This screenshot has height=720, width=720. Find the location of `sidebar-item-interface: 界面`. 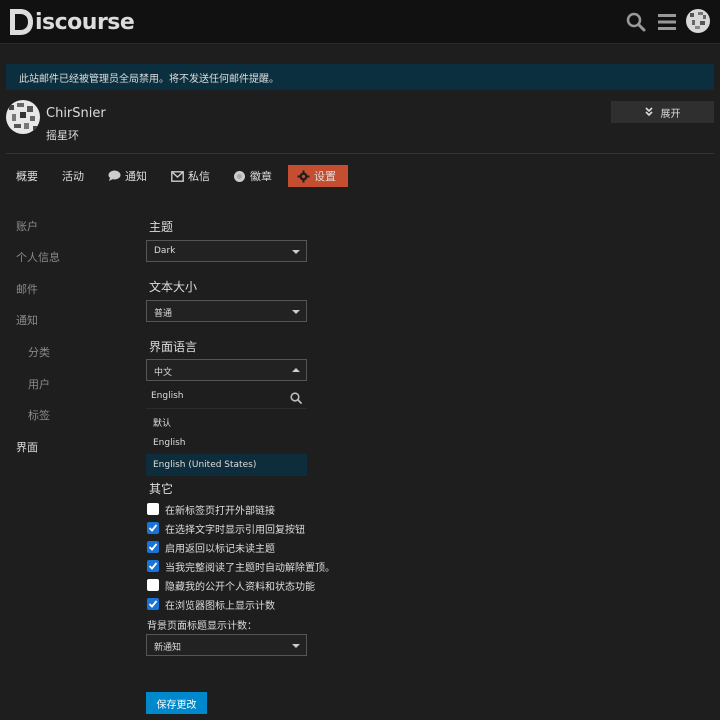

sidebar-item-interface: 界面 is located at coordinates (27, 447).